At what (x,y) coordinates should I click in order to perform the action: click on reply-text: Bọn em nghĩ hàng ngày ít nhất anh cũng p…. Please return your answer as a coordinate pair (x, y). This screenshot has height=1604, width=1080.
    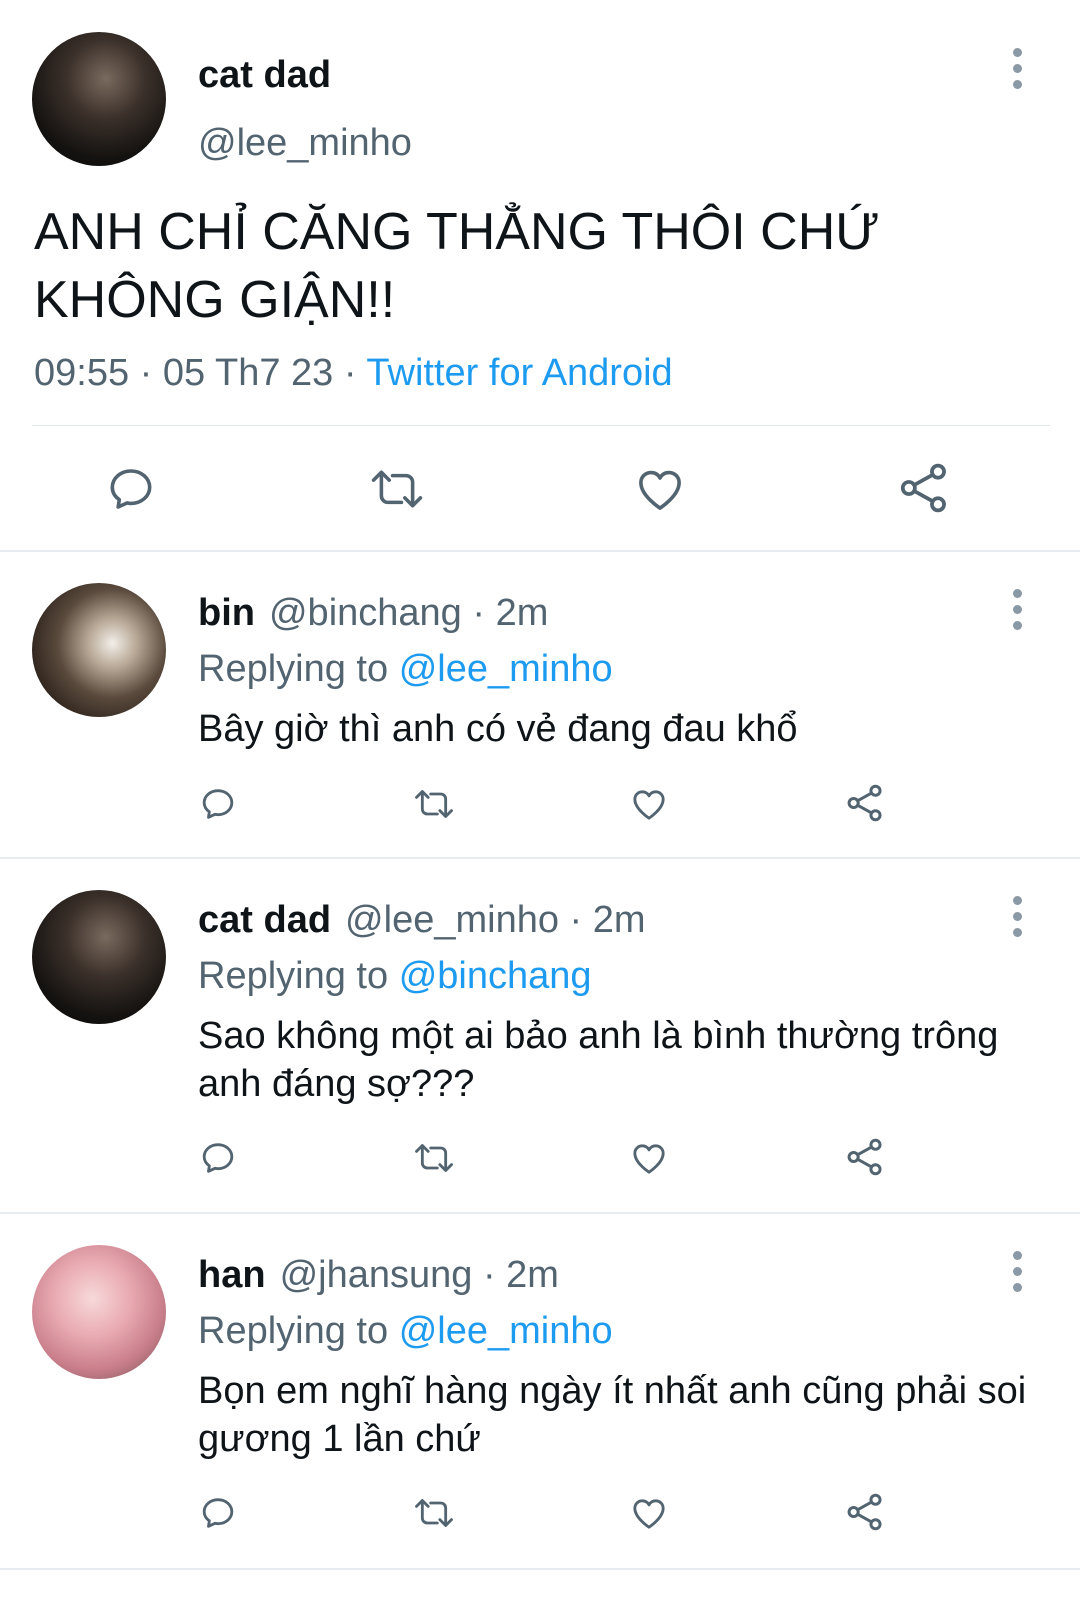
    Looking at the image, I should click on (612, 1415).